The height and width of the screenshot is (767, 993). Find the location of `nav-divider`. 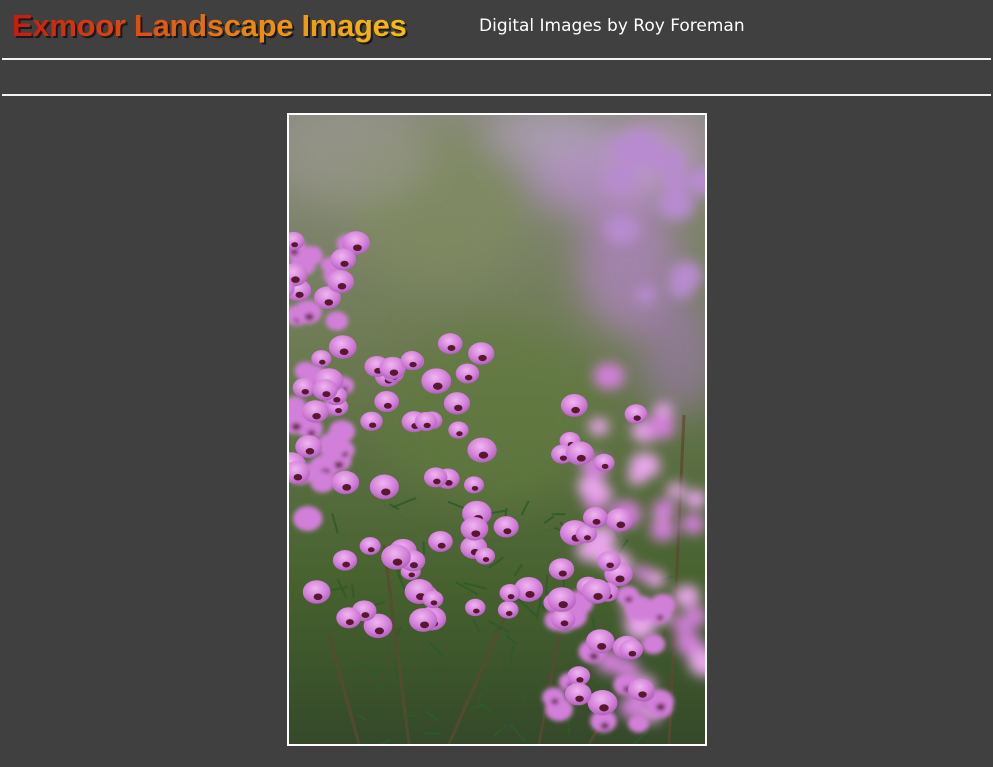

nav-divider is located at coordinates (496, 95).